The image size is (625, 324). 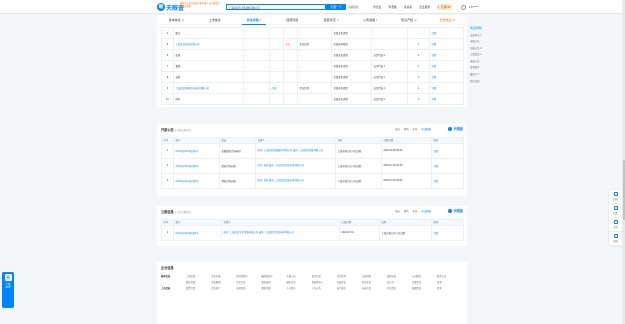 What do you see at coordinates (424, 276) in the screenshot?
I see `info-link: 公司概况` at bounding box center [424, 276].